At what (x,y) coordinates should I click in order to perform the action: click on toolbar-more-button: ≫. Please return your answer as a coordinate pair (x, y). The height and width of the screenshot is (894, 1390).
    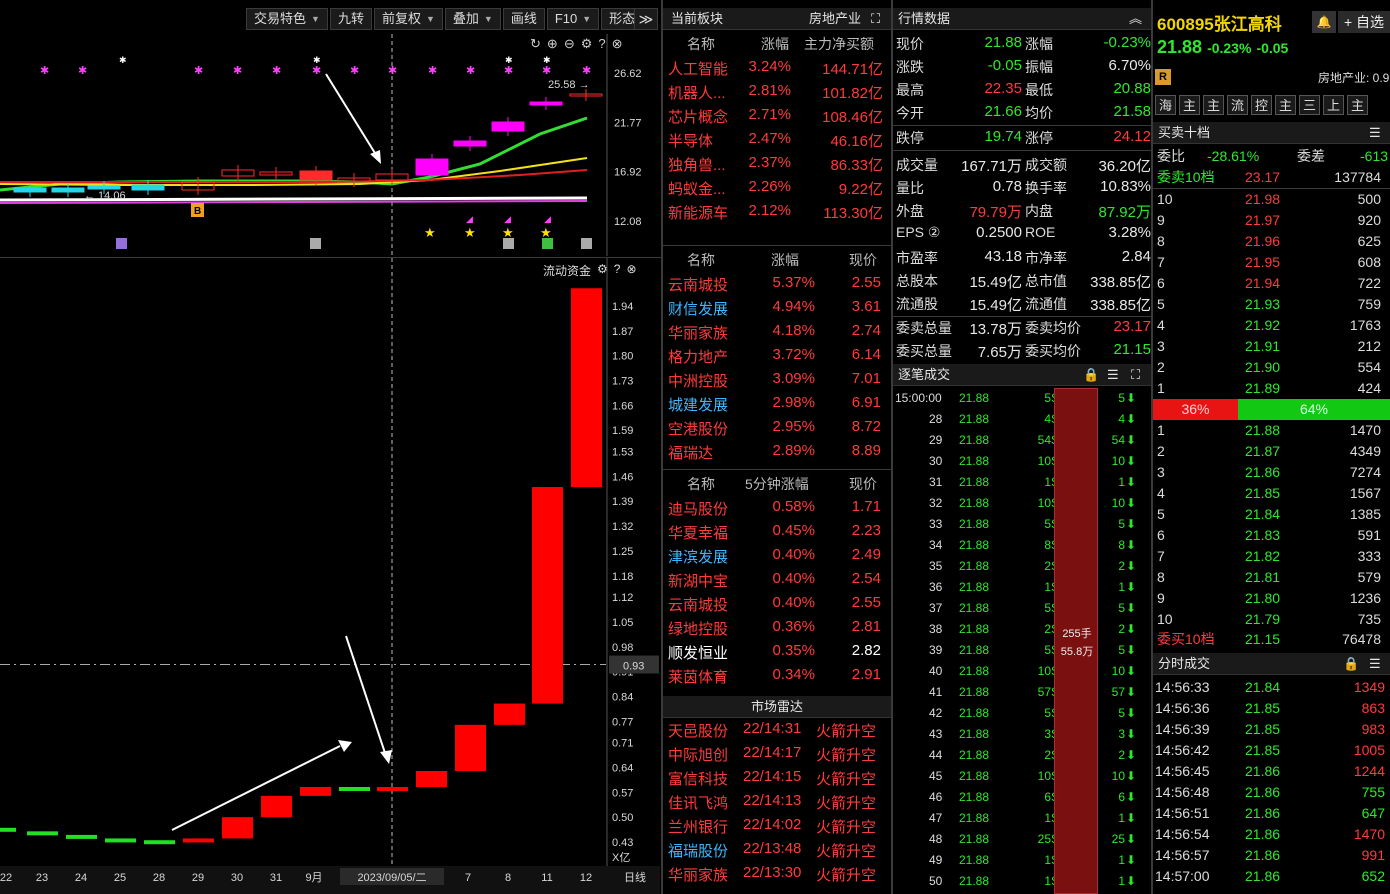
    Looking at the image, I should click on (646, 19).